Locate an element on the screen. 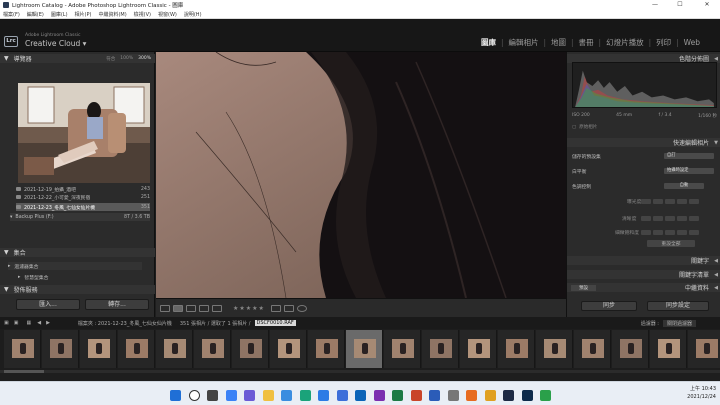 Image resolution: width=720 pixels, height=405 pixels. rotate-right-icon is located at coordinates (288, 308).